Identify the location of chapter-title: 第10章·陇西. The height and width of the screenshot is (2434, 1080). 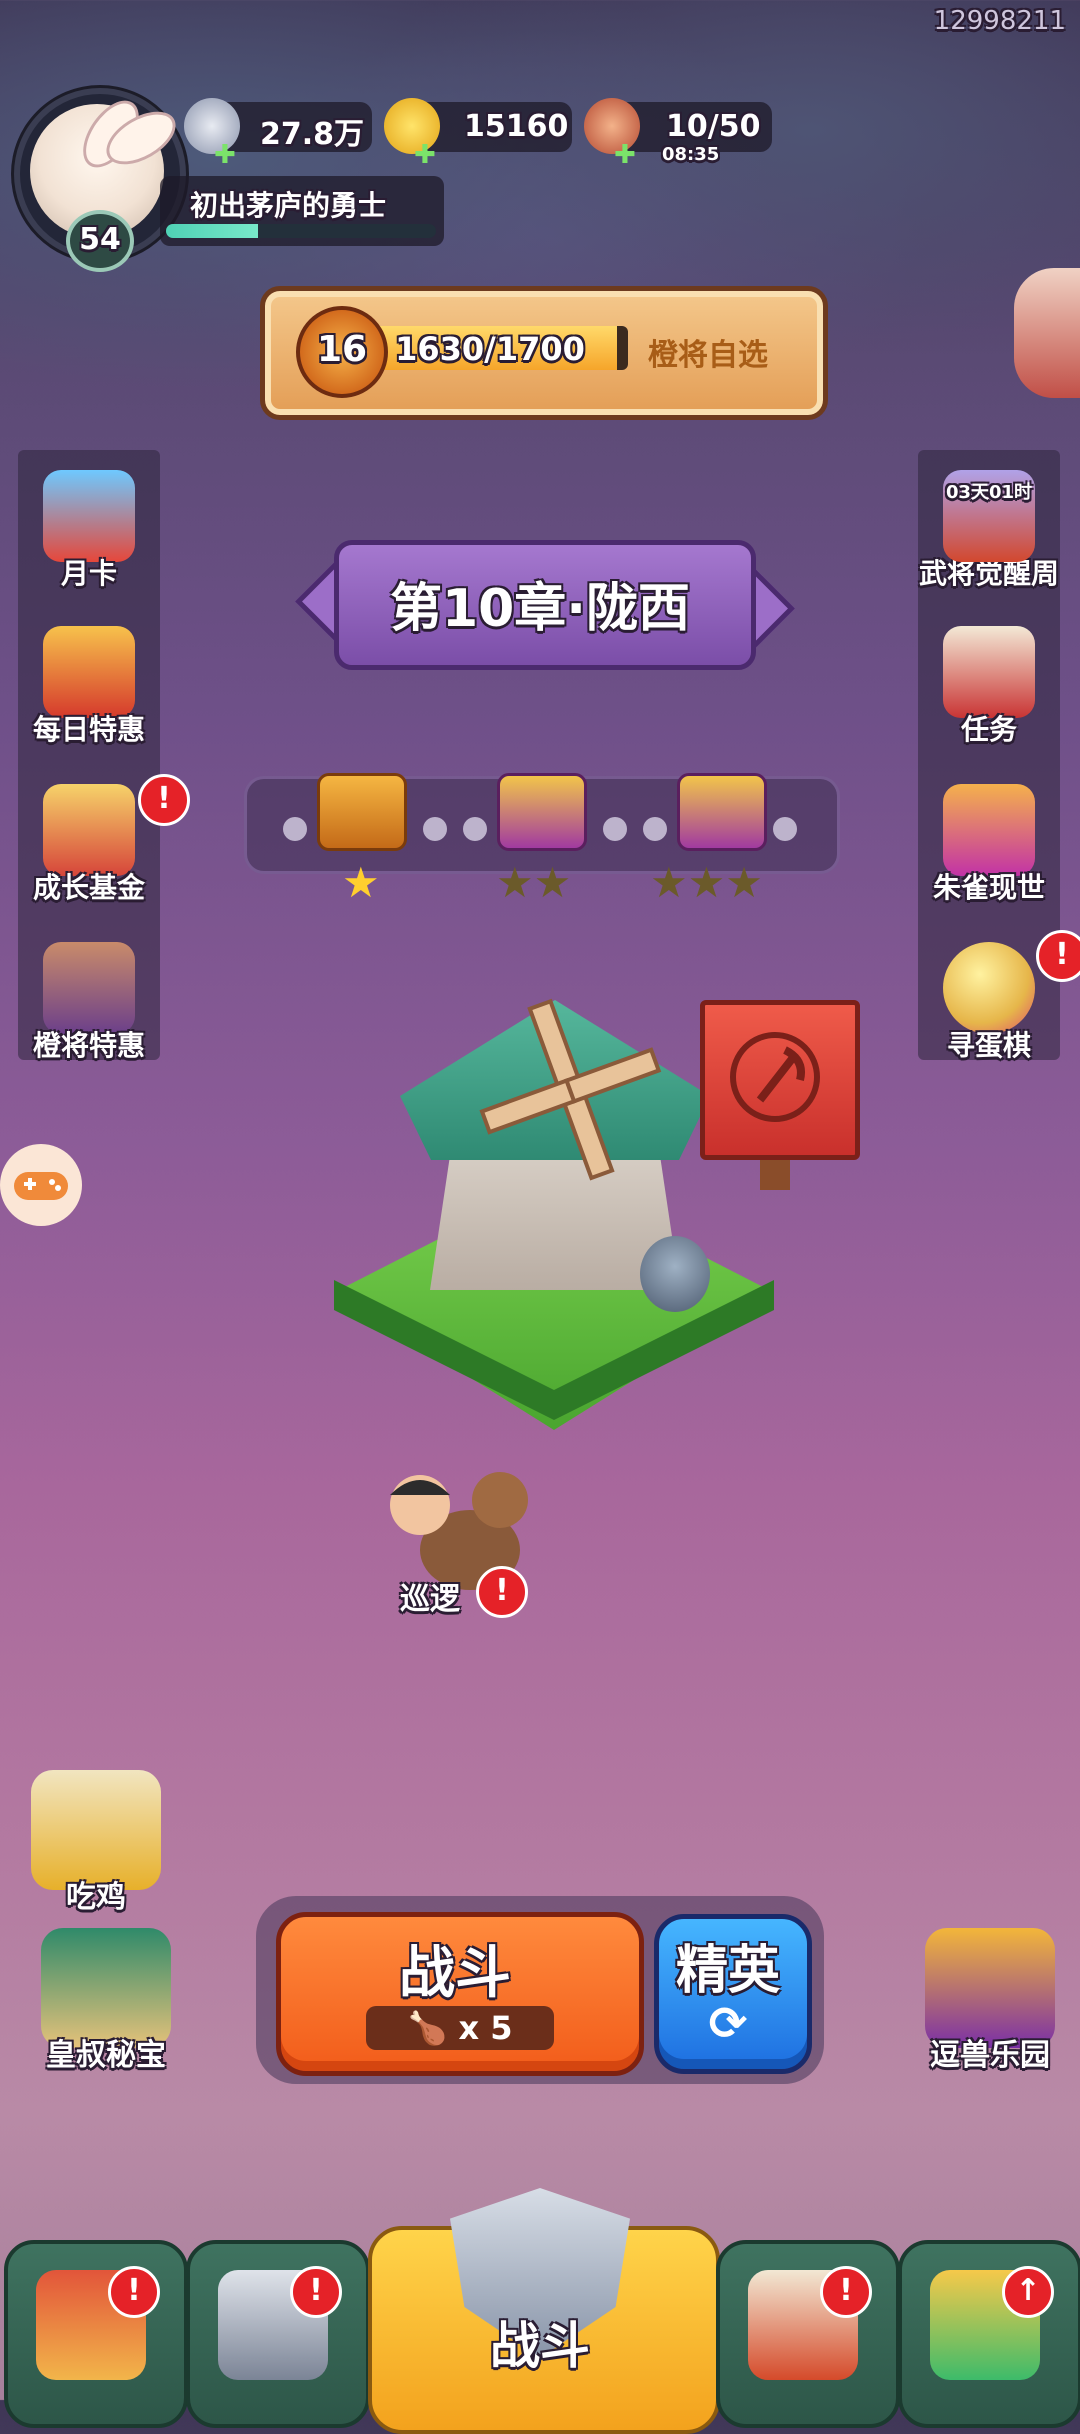
(540, 609).